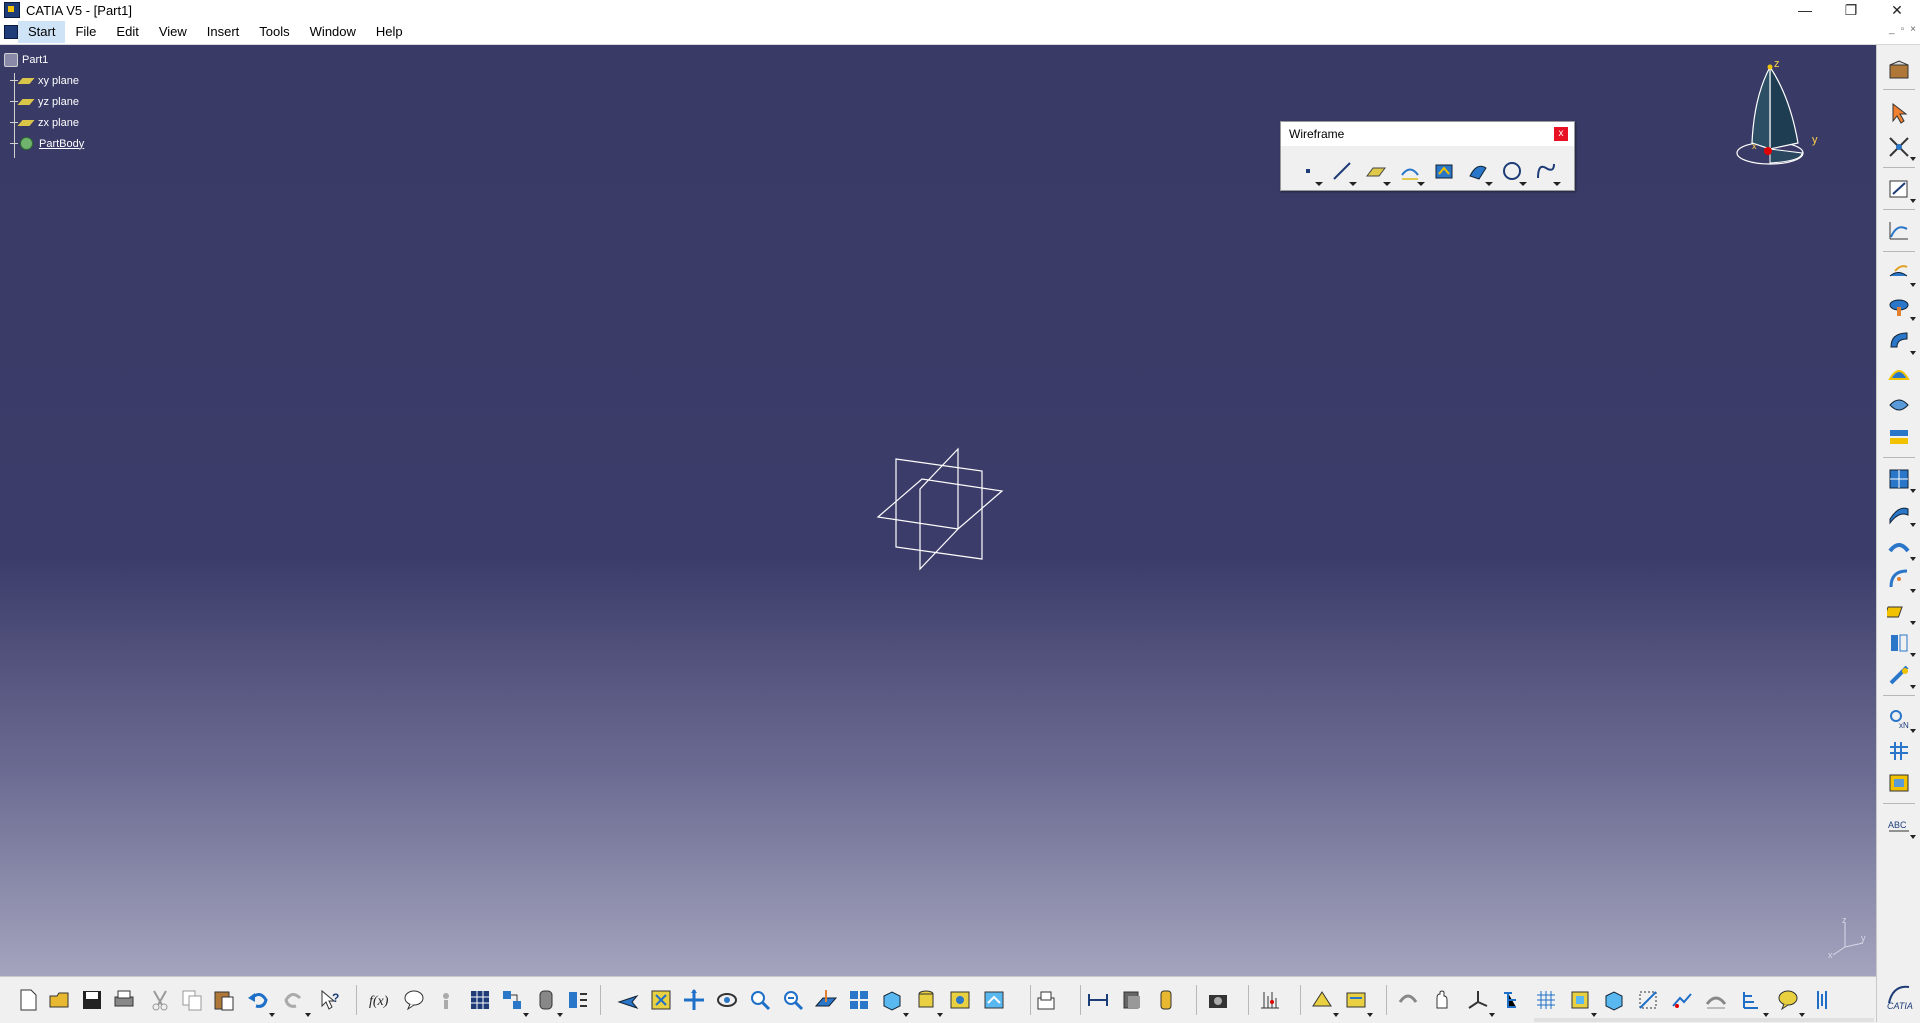 Image resolution: width=1920 pixels, height=1023 pixels. What do you see at coordinates (1427, 156) in the screenshot?
I see `wireframe-toolbar: Wireframe x` at bounding box center [1427, 156].